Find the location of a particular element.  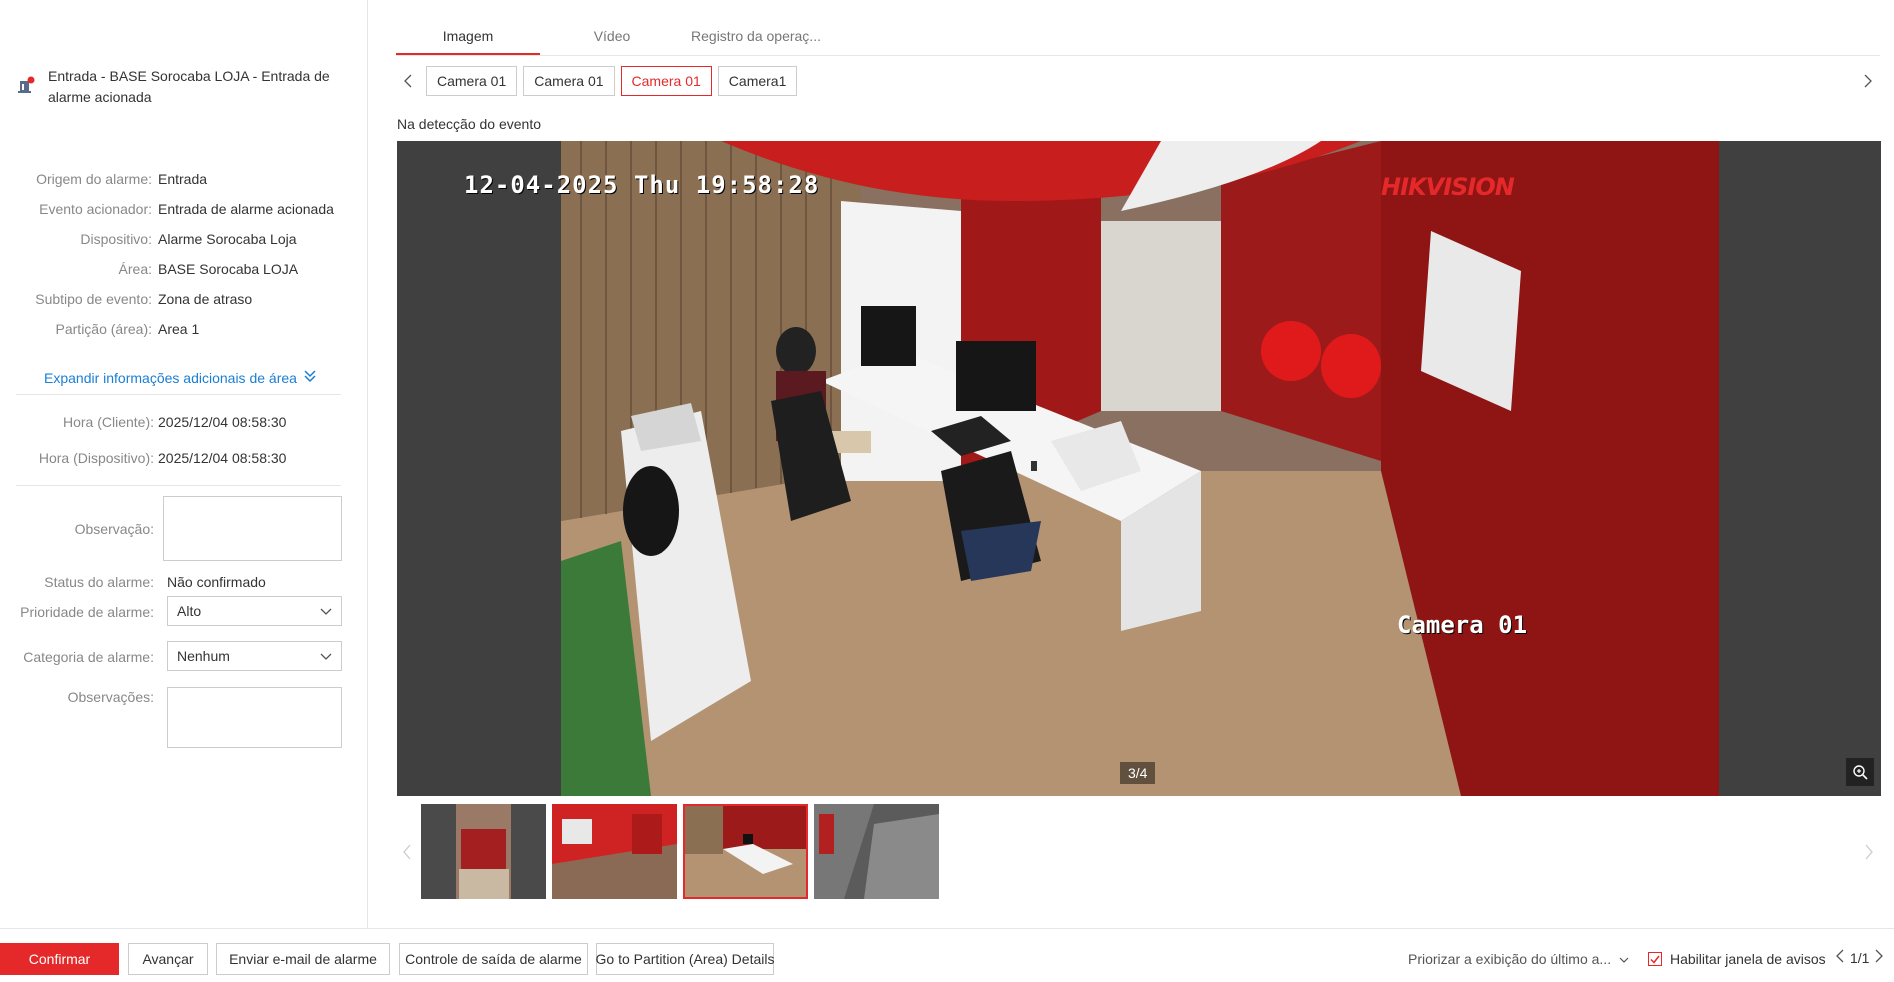

tab-image: Imagem is located at coordinates (468, 36).